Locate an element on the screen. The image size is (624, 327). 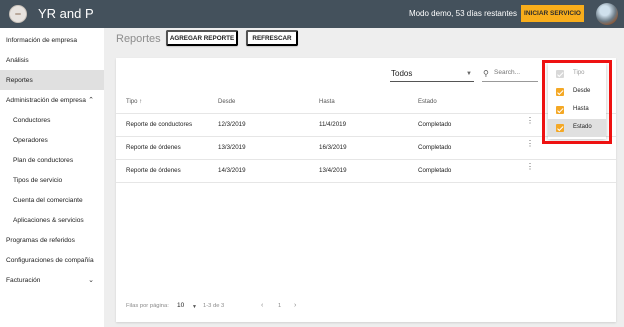
chevron-down-icon: ⌄ is located at coordinates (91, 280).